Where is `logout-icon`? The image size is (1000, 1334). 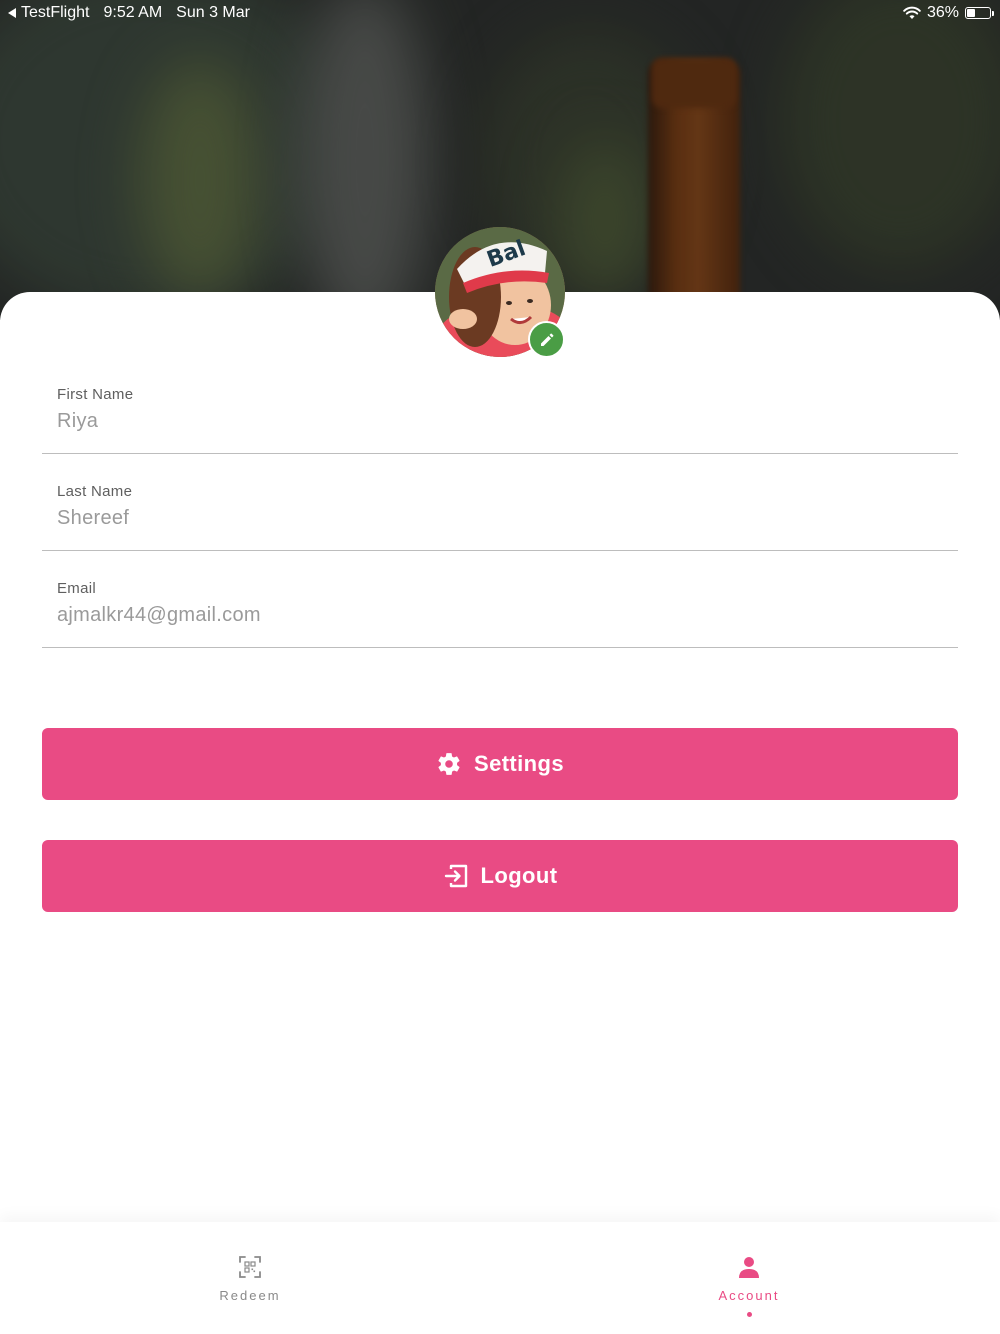 logout-icon is located at coordinates (456, 876).